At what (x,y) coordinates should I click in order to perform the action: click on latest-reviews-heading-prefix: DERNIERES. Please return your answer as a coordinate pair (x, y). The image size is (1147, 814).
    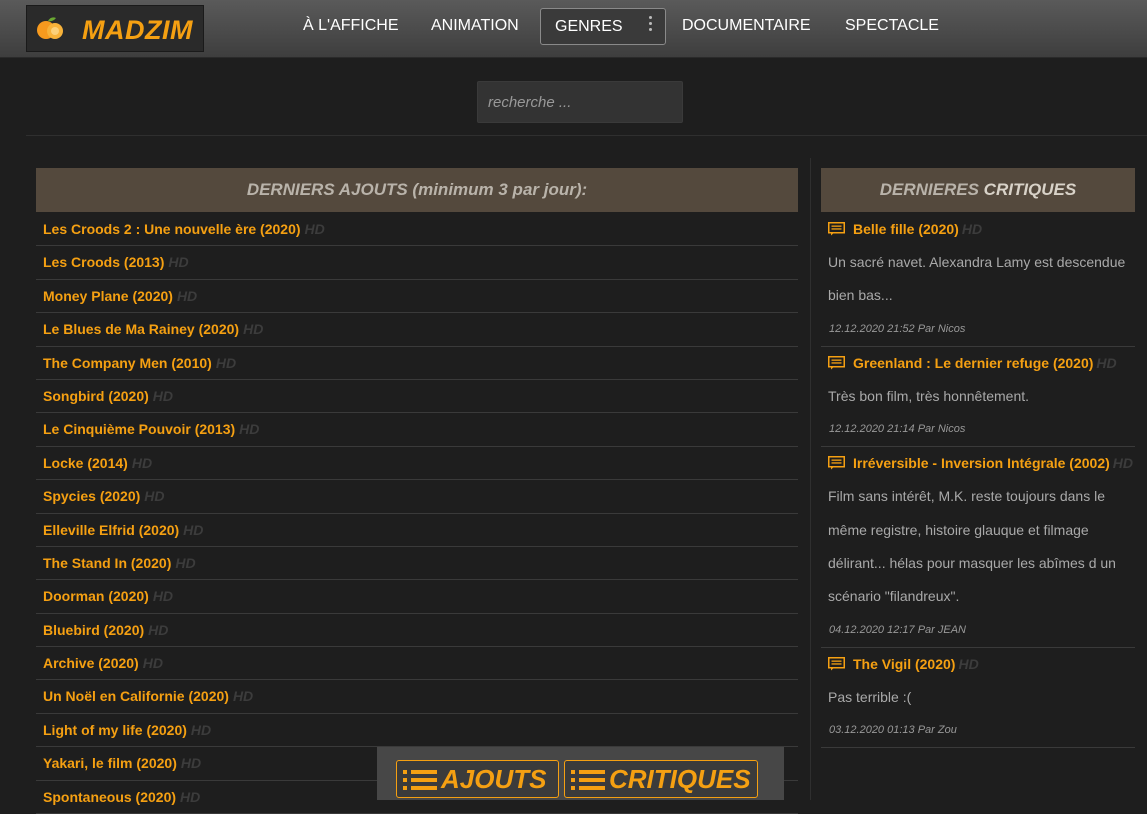
    Looking at the image, I should click on (931, 189).